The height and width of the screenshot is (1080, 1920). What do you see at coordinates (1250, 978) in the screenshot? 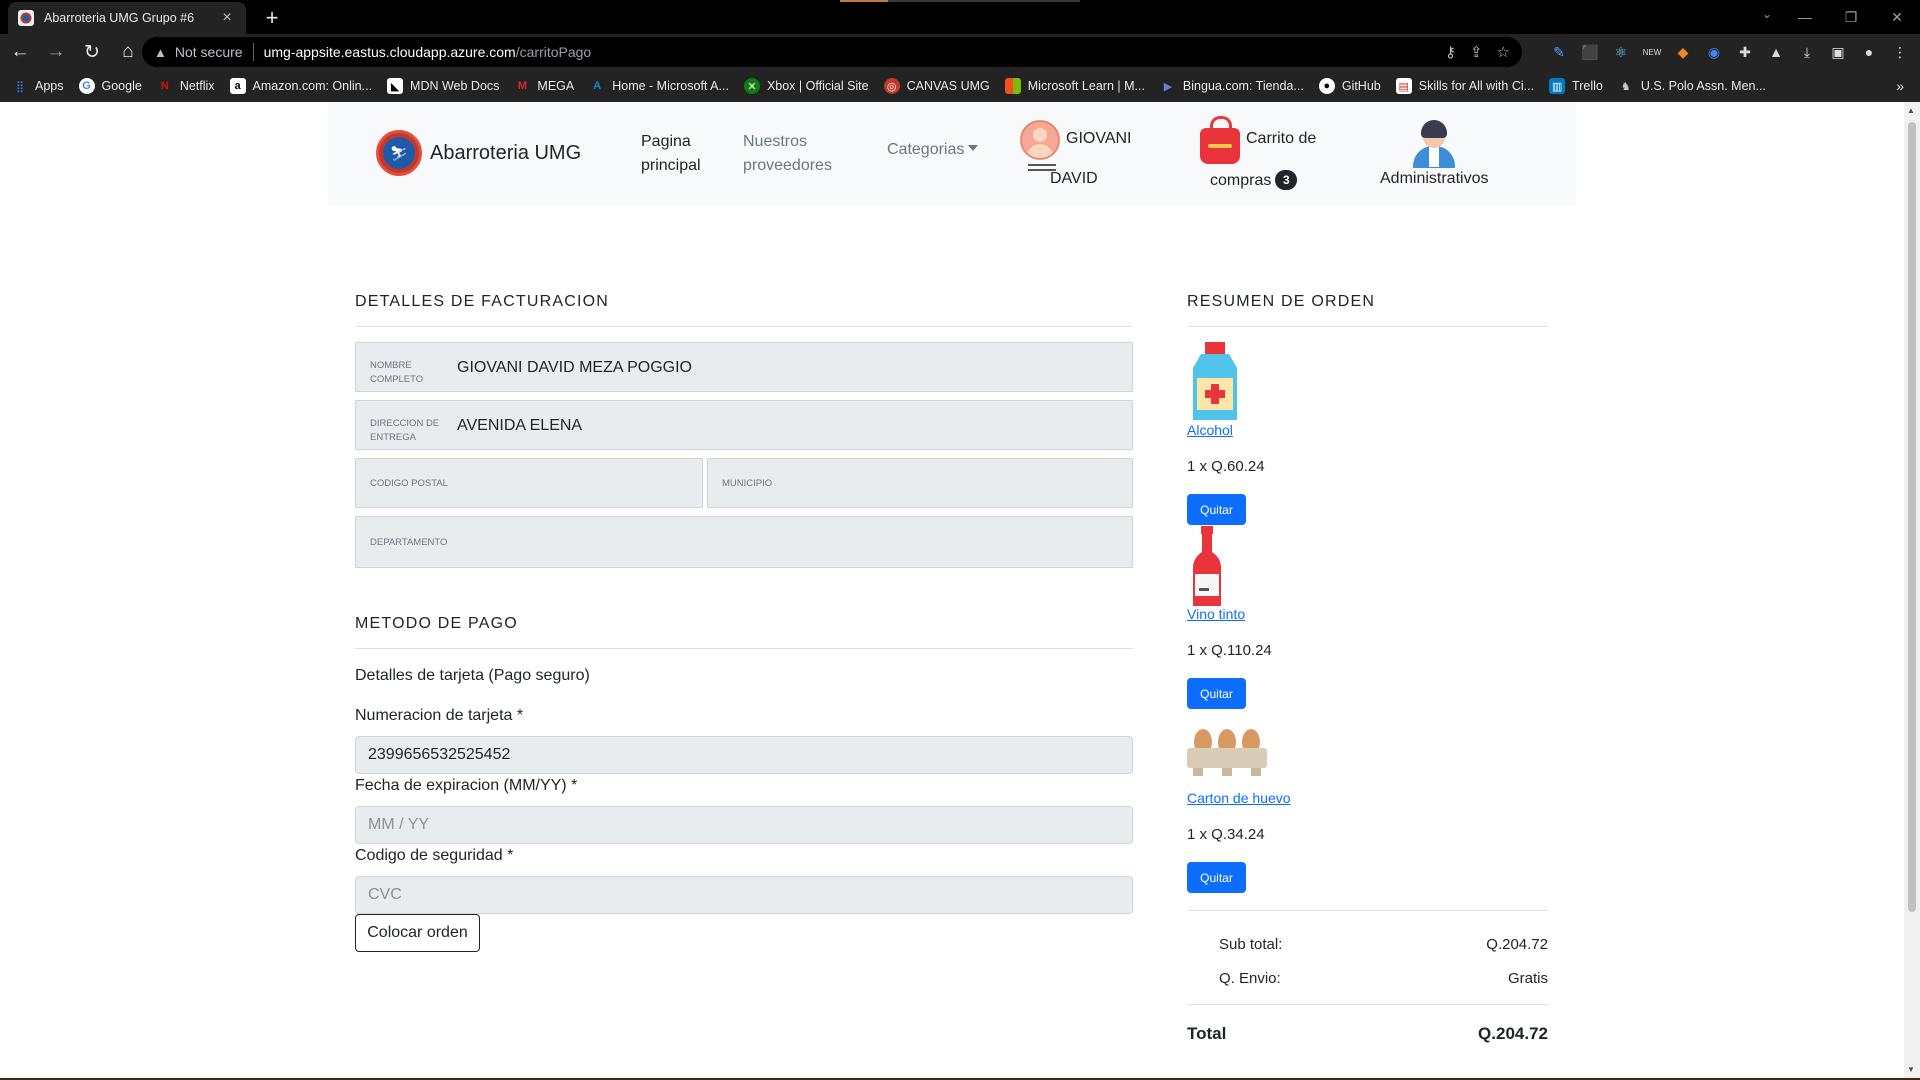
I see `shipping-label: Q. Envio:` at bounding box center [1250, 978].